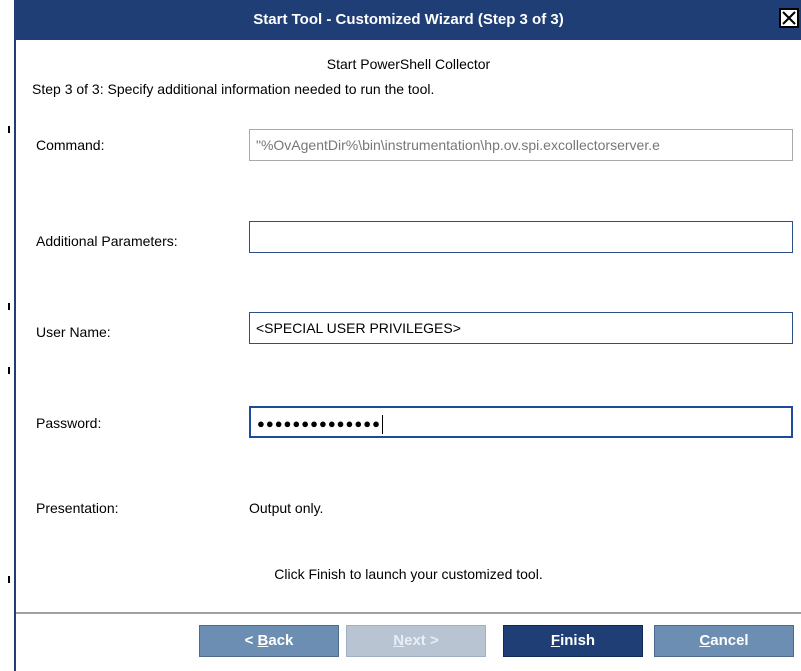 This screenshot has width=801, height=671. Describe the element at coordinates (251, 640) in the screenshot. I see `back-prefix: <` at that location.